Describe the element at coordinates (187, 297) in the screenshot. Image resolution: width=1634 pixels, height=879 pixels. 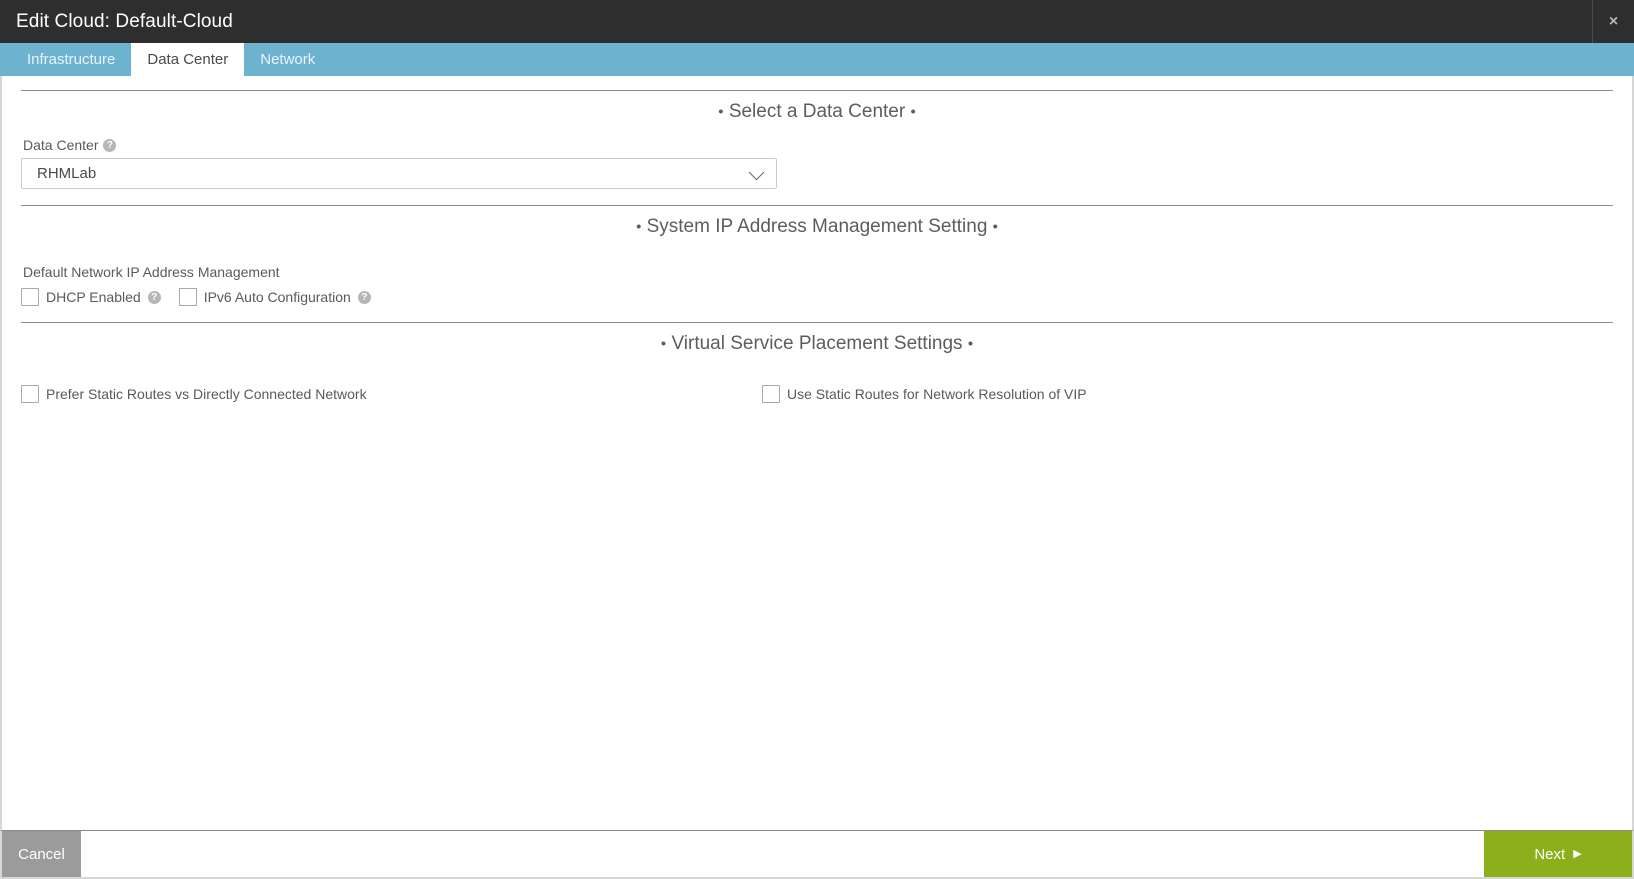
I see `checkbox-ipv6-auto-configuration` at that location.